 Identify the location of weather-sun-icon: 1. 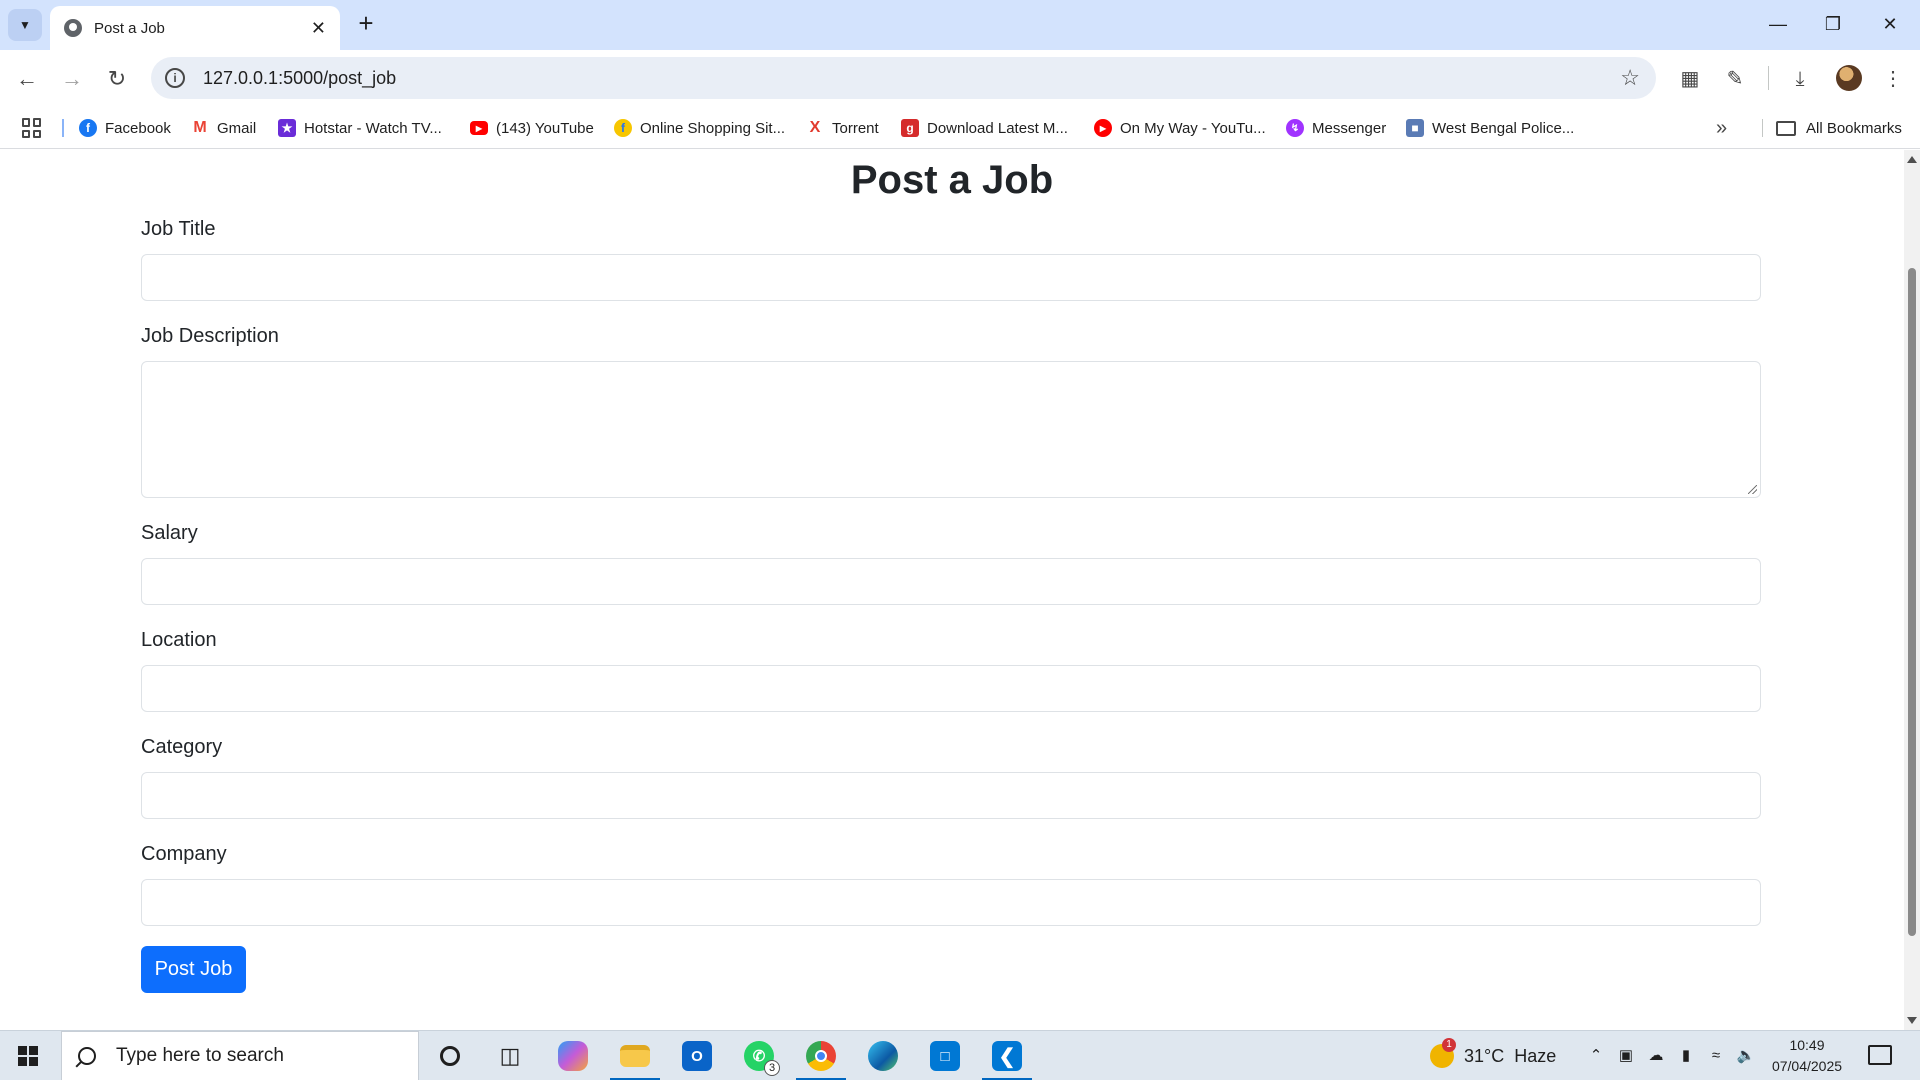
(1443, 1053).